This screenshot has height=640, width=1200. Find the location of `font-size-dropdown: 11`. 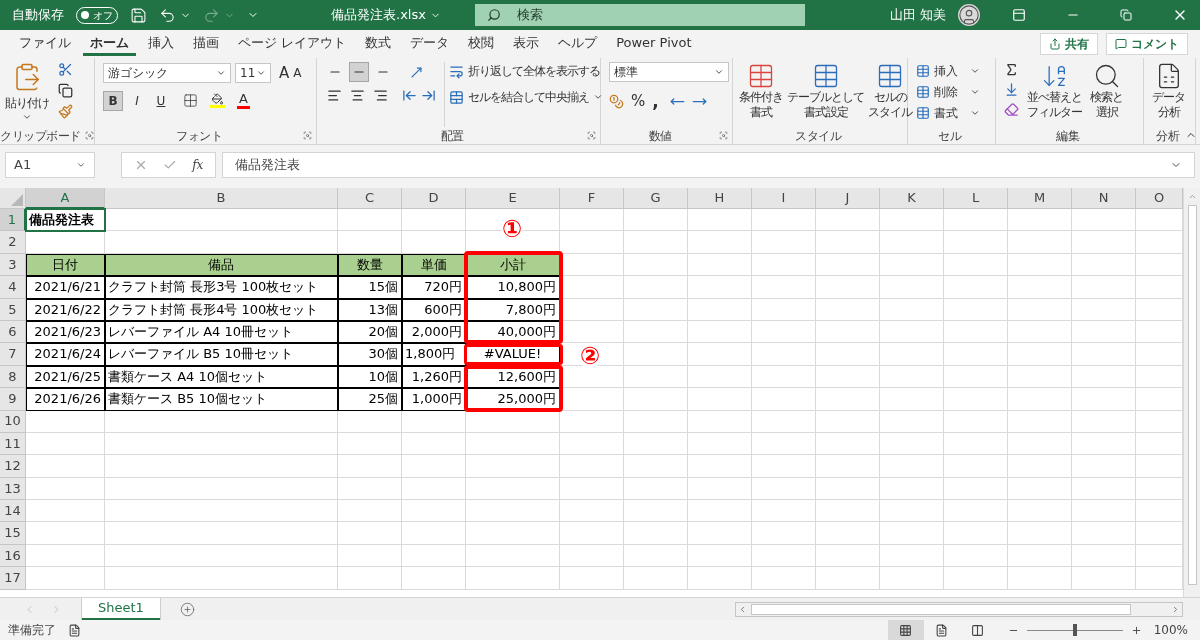

font-size-dropdown: 11 is located at coordinates (253, 73).